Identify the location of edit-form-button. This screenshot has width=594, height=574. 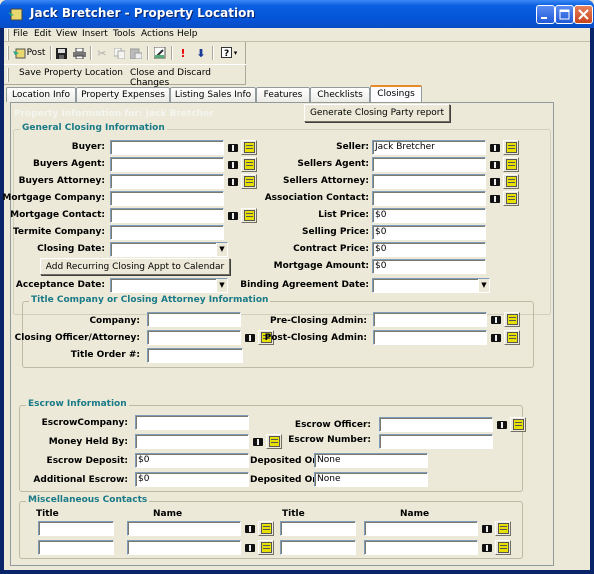
(160, 53).